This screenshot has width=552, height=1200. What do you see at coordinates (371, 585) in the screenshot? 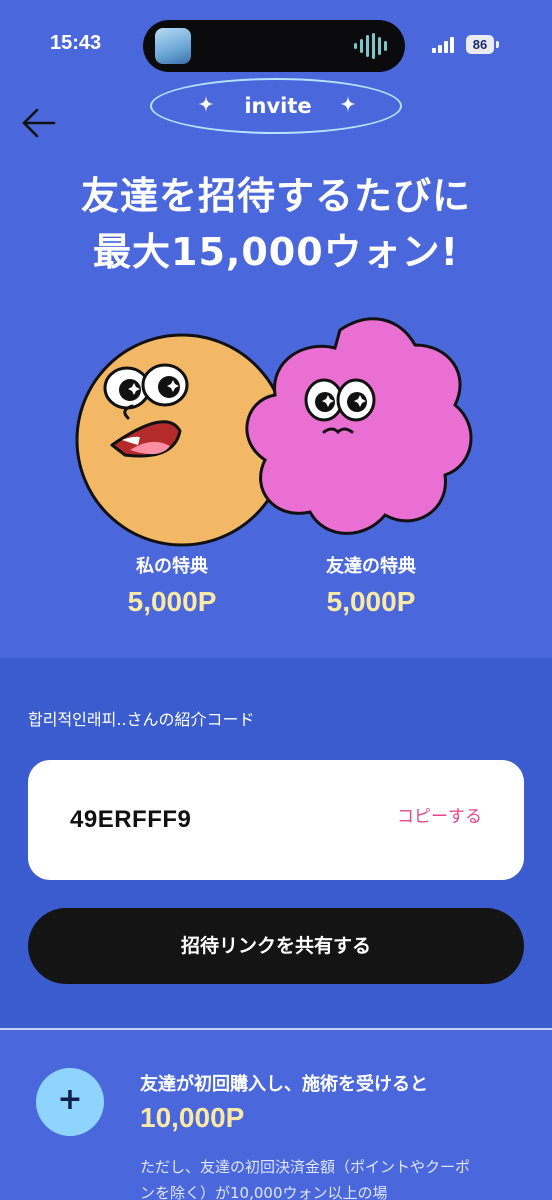
I see `friend-benefit: 友達の特典 5,000P` at bounding box center [371, 585].